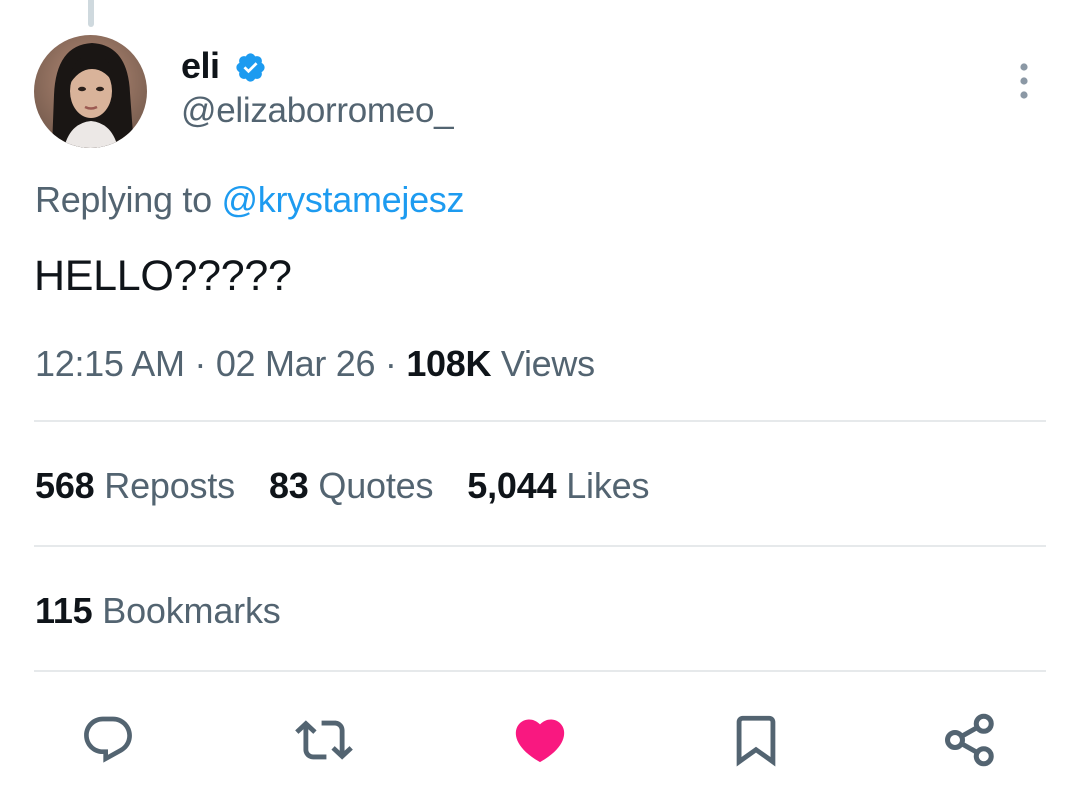  I want to click on reposts-count: 568, so click(65, 485).